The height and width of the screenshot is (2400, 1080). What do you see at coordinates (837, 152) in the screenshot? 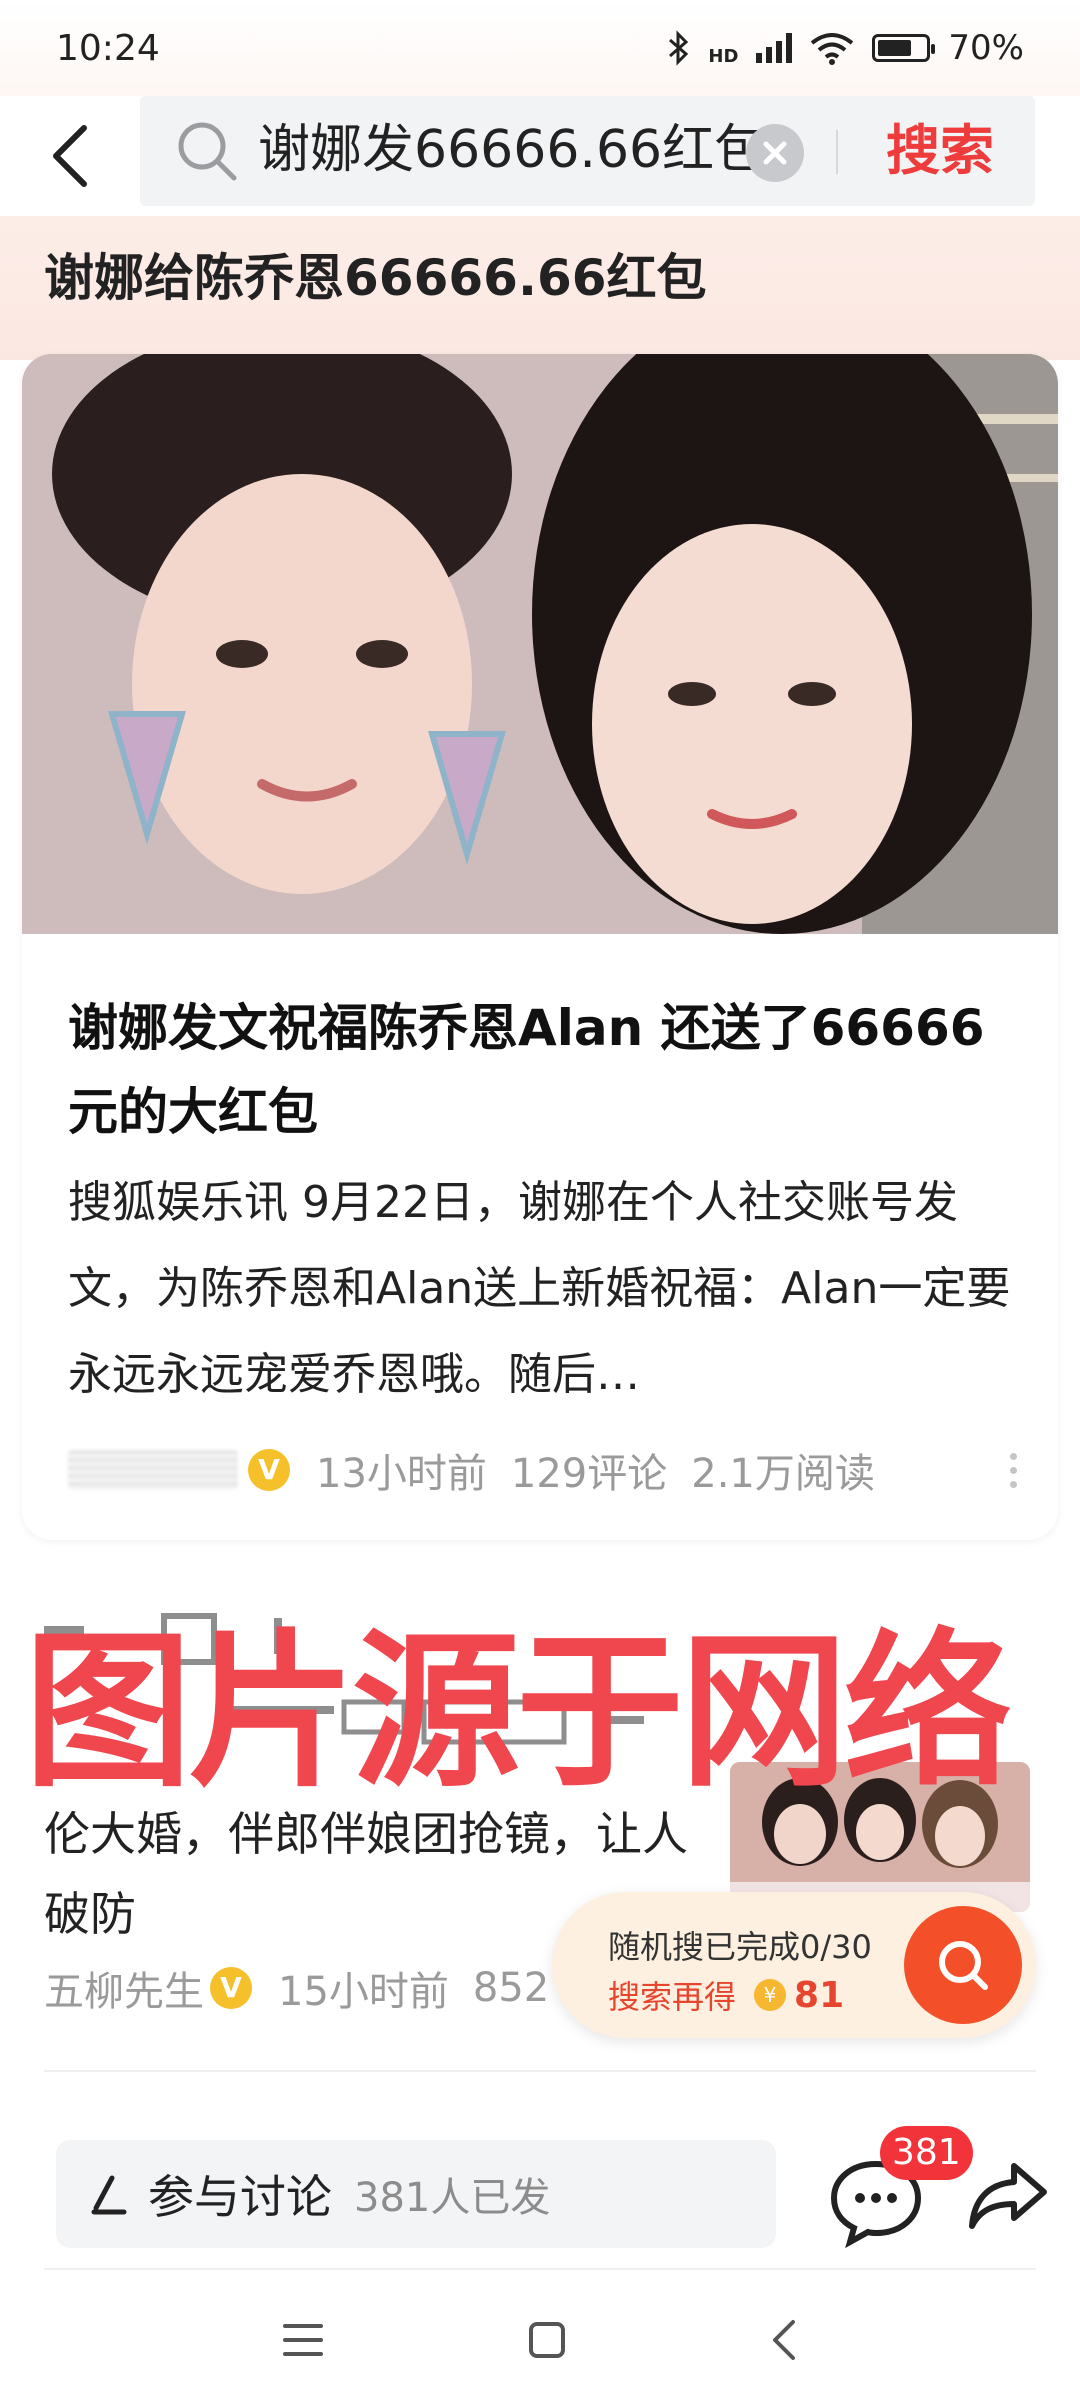
I see `search-divider` at bounding box center [837, 152].